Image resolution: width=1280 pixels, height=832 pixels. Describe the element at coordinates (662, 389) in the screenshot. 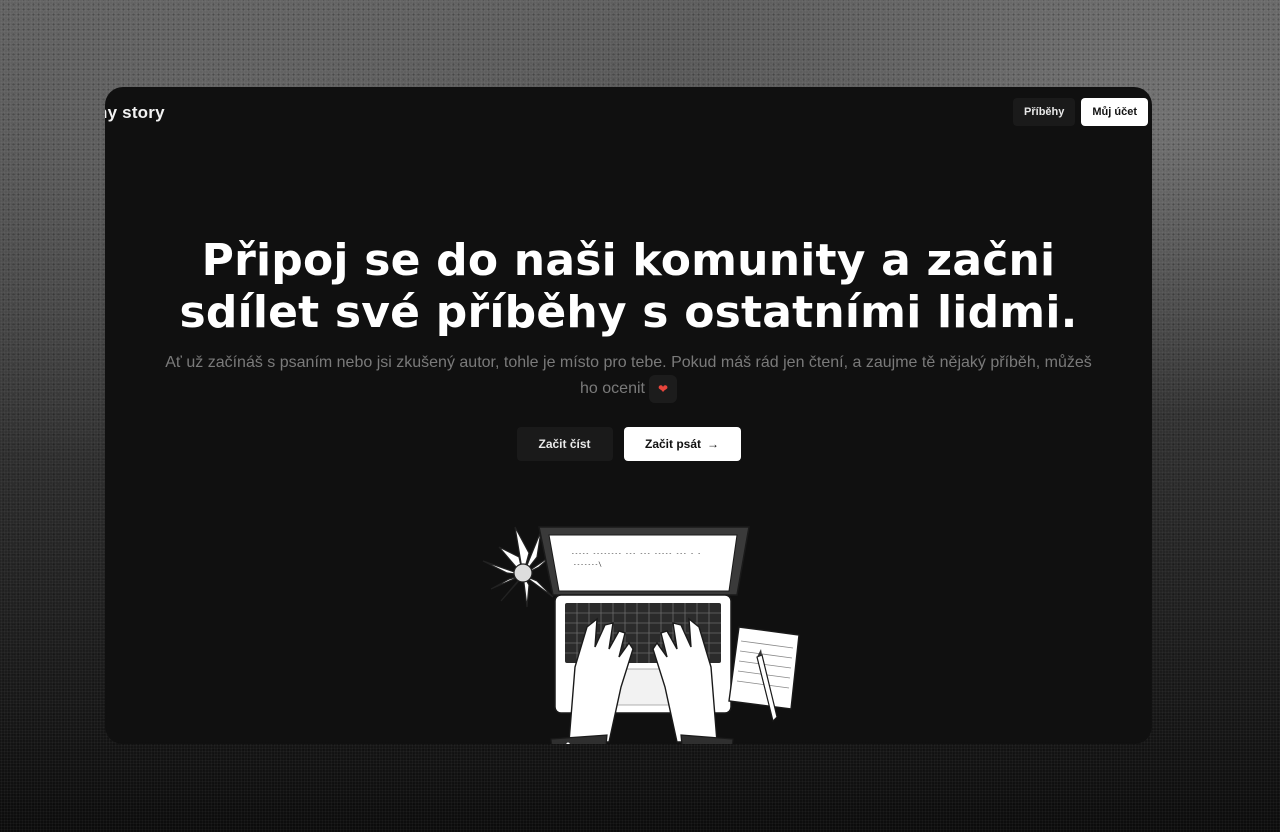

I see `heart-icon: ❤` at that location.